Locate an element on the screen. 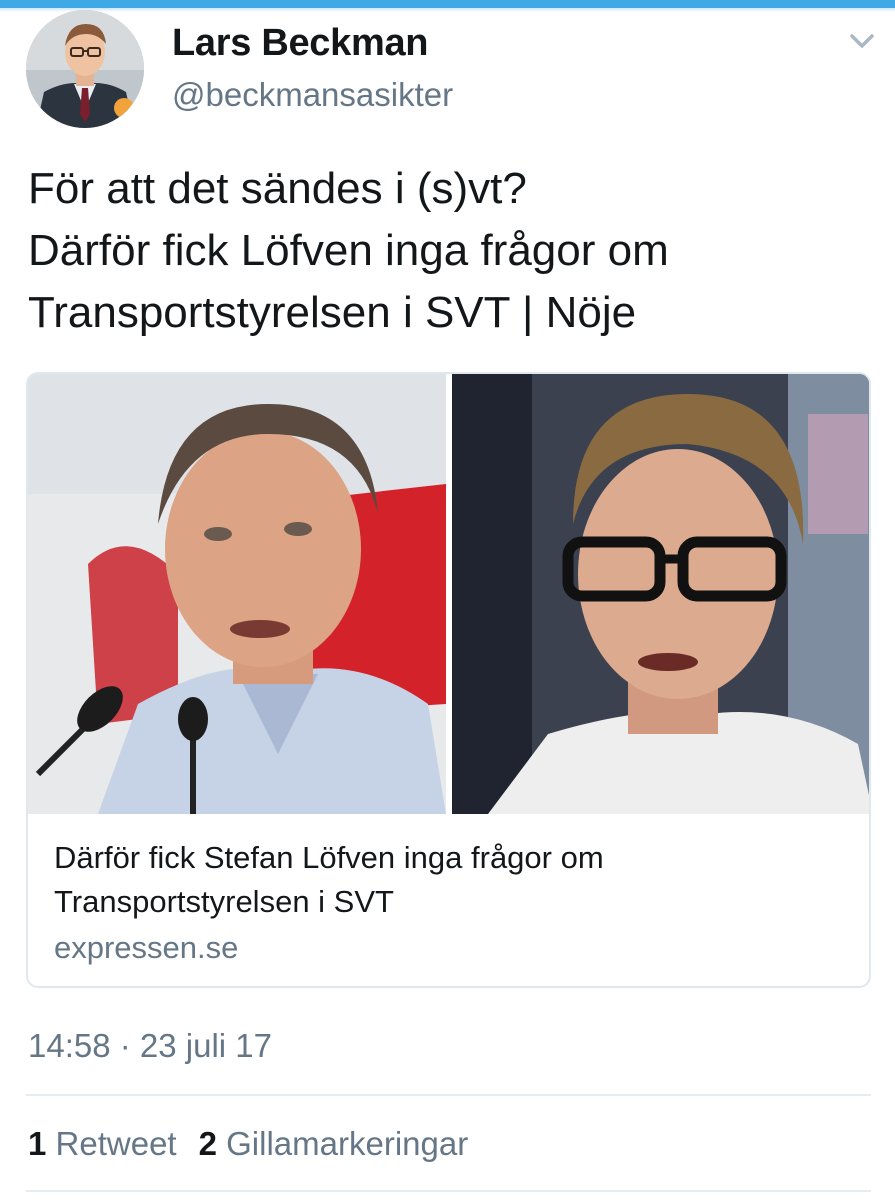  card-title-line: Transportstyrelsen i SVT is located at coordinates (224, 901).